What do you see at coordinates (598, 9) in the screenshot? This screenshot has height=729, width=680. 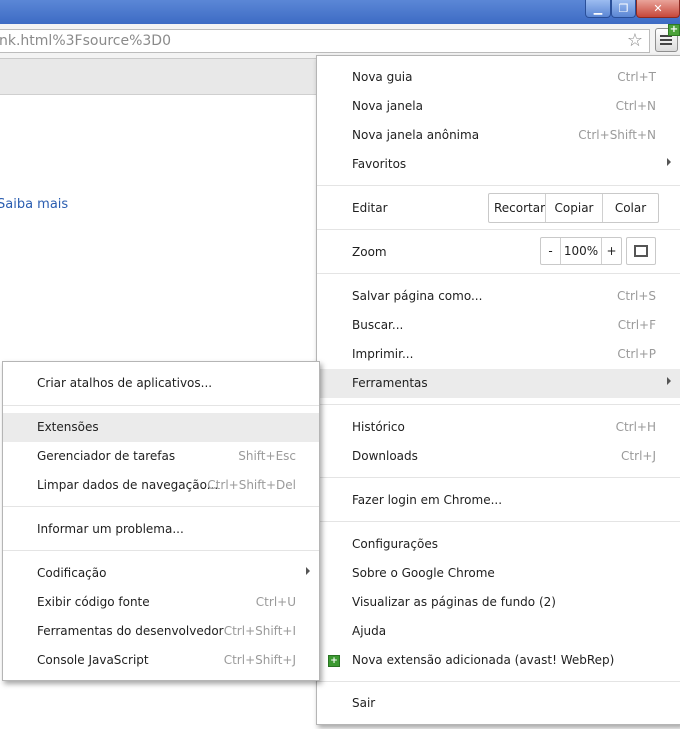 I see `minimize-button: ▁` at bounding box center [598, 9].